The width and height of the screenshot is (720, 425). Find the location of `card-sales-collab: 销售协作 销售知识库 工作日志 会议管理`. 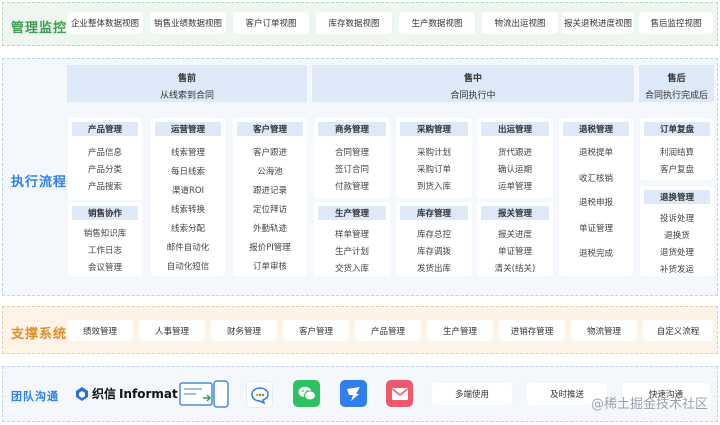

card-sales-collab: 销售协作 销售知识库 工作日志 会议管理 is located at coordinates (105, 239).